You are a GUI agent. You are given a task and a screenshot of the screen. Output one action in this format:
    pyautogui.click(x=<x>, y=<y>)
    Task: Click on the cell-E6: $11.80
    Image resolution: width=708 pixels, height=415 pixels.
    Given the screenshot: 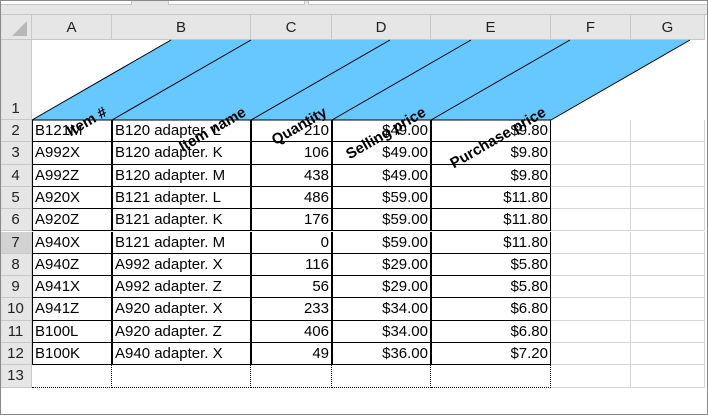 What is the action you would take?
    pyautogui.click(x=491, y=220)
    